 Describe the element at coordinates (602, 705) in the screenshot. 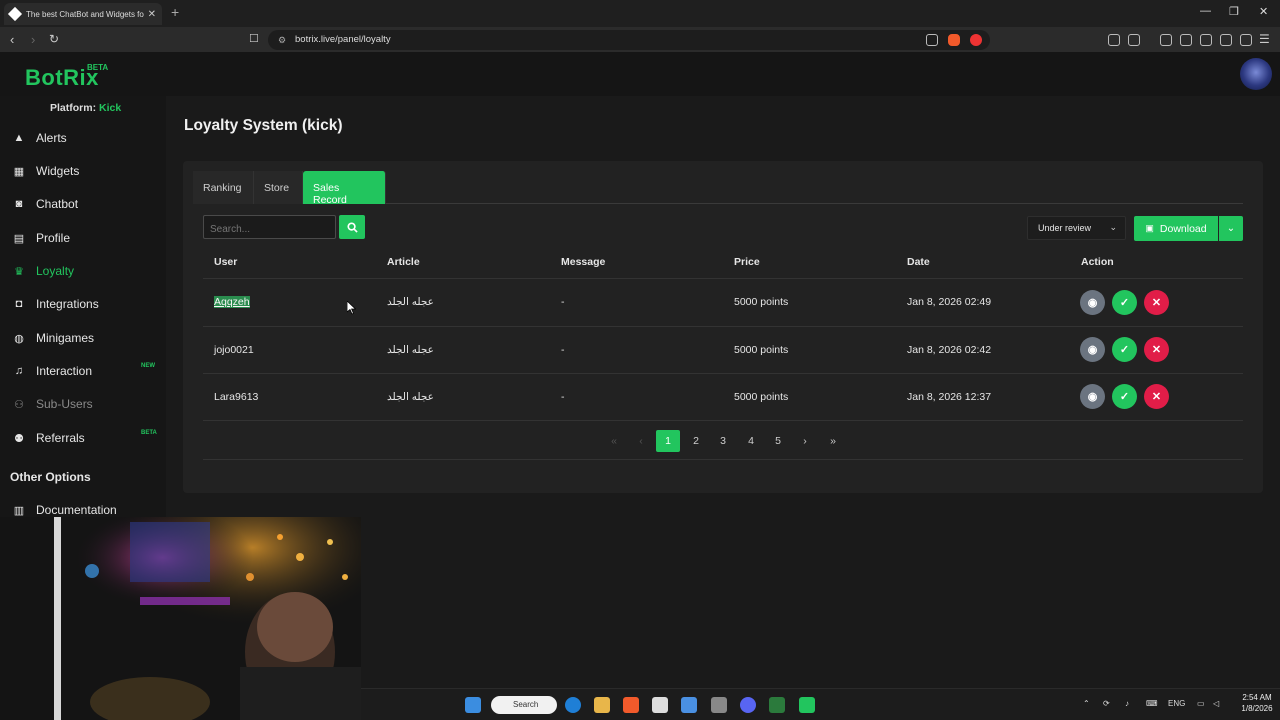

I see `file-explorer-icon` at that location.